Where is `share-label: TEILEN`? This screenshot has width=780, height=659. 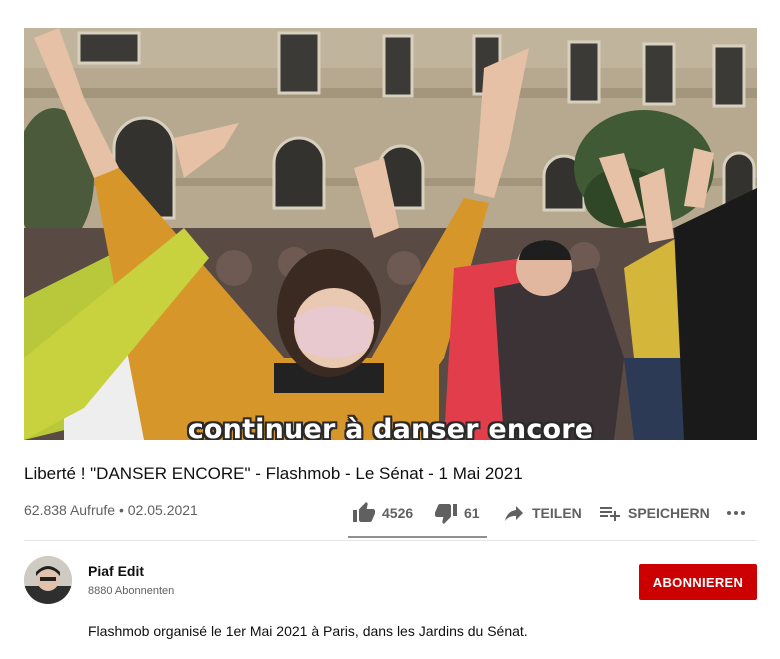 share-label: TEILEN is located at coordinates (557, 513).